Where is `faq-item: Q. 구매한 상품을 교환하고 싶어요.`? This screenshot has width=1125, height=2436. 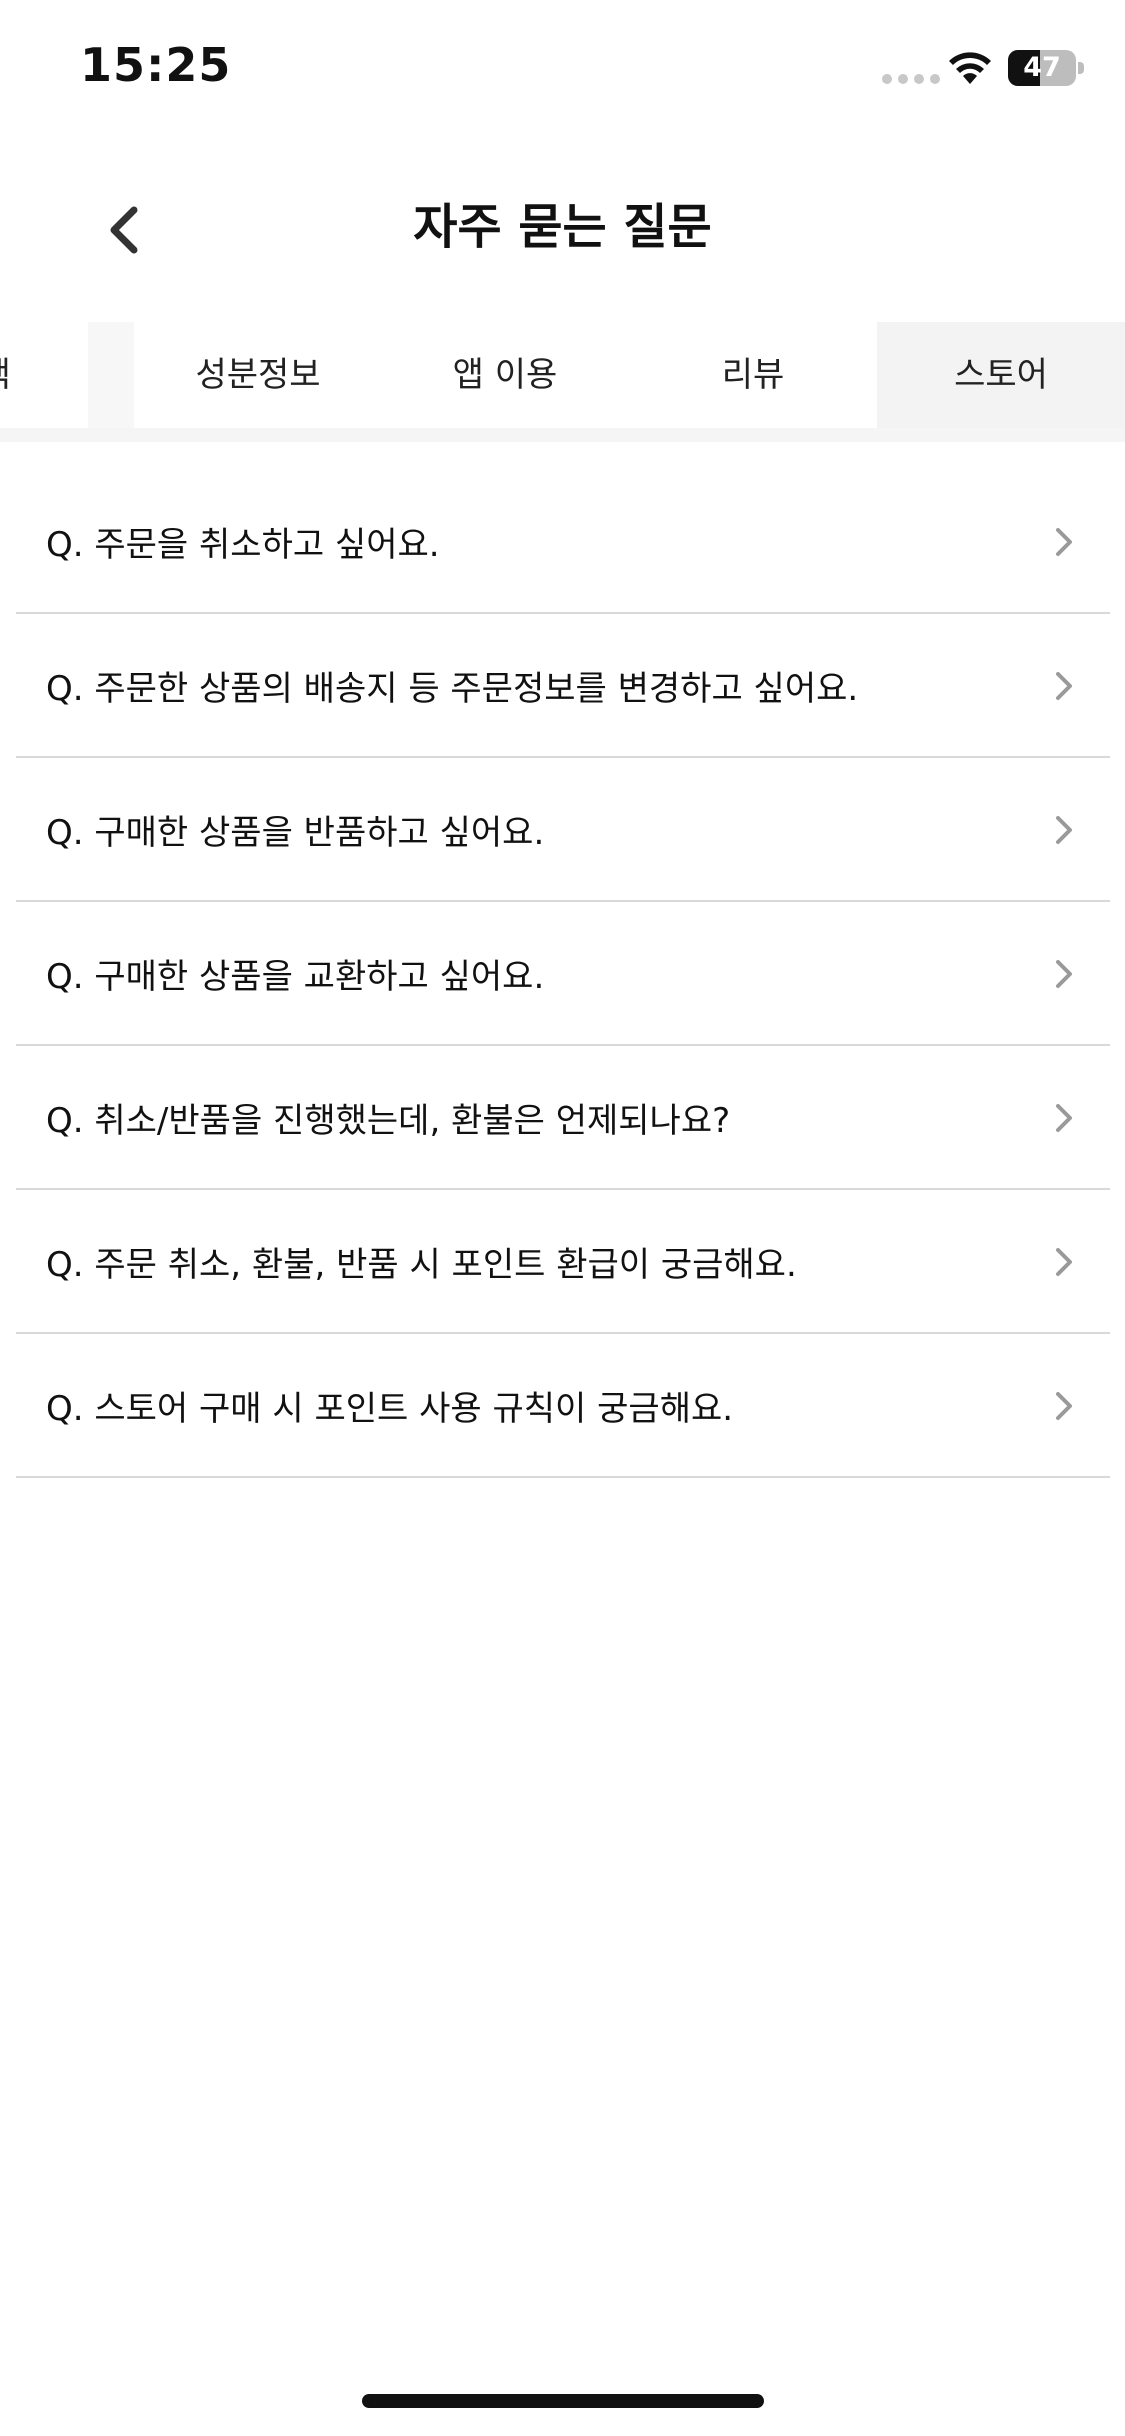 faq-item: Q. 구매한 상품을 교환하고 싶어요. is located at coordinates (563, 974).